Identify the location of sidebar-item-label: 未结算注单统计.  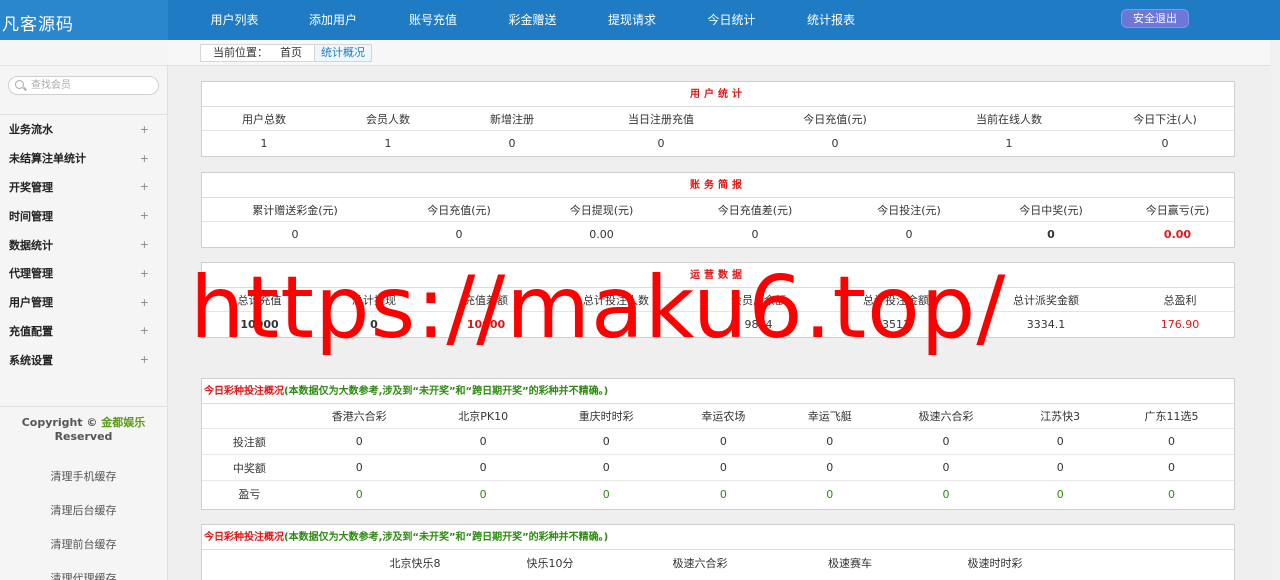
(47, 159).